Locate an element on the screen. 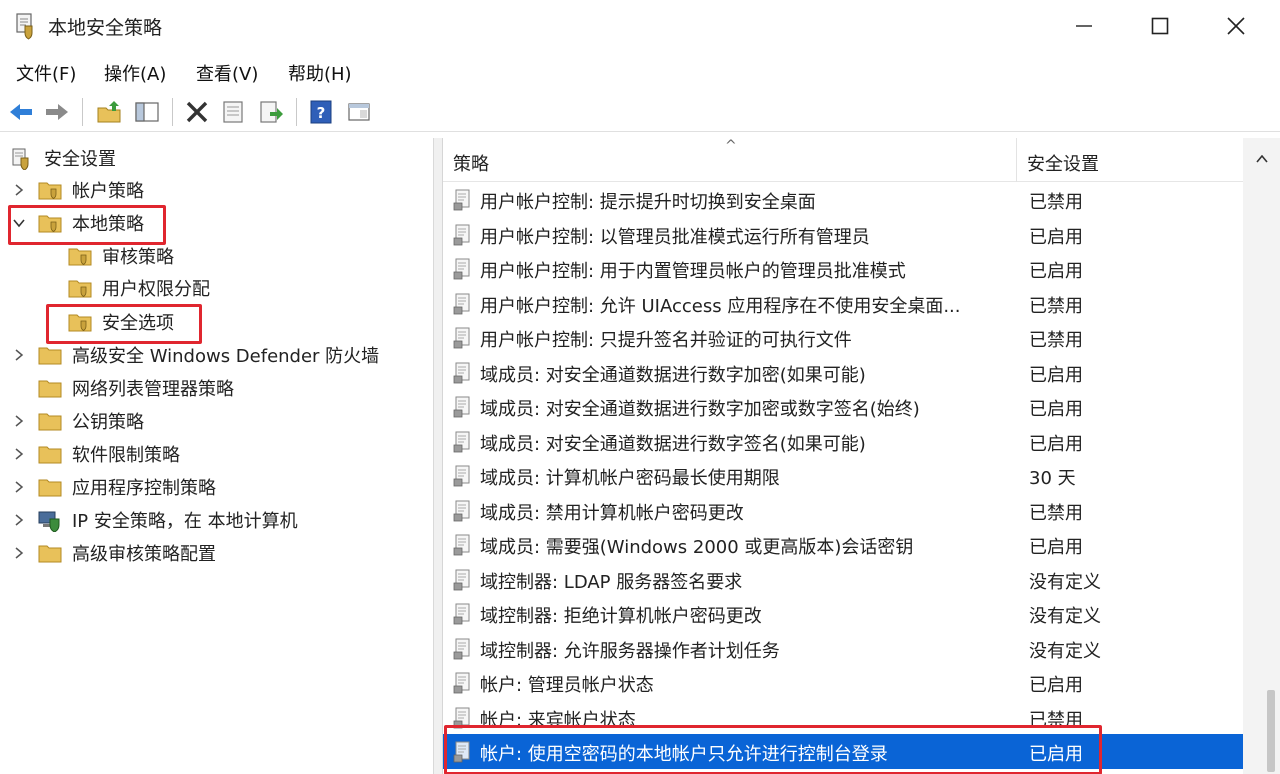  back-arrow-icon is located at coordinates (21, 112).